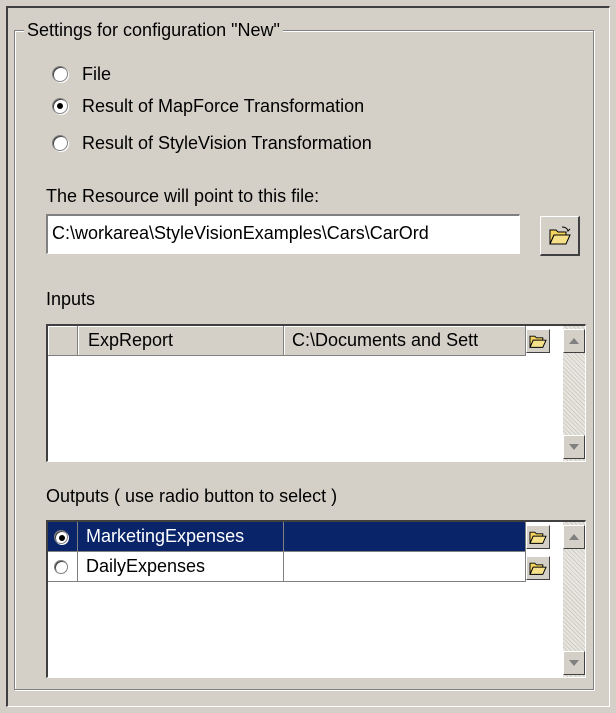  What do you see at coordinates (60, 74) in the screenshot?
I see `radio-file` at bounding box center [60, 74].